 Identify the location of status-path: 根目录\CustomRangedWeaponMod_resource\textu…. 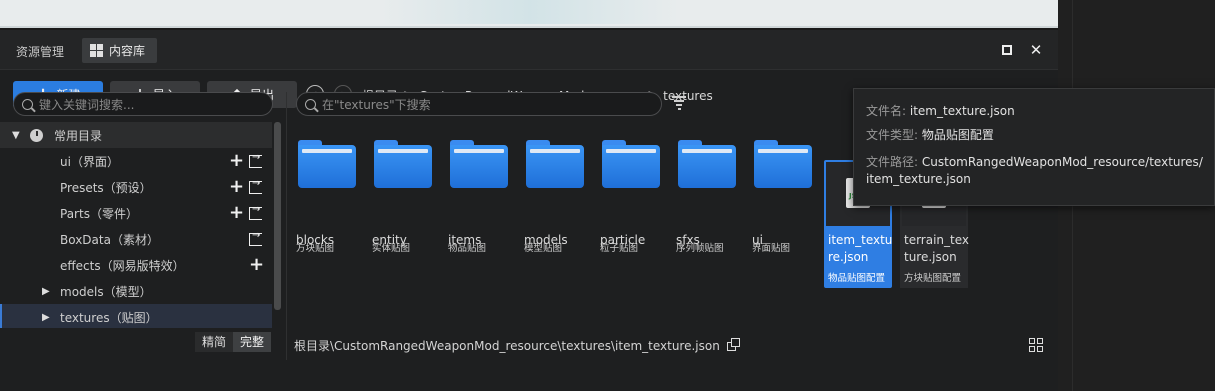
(507, 346).